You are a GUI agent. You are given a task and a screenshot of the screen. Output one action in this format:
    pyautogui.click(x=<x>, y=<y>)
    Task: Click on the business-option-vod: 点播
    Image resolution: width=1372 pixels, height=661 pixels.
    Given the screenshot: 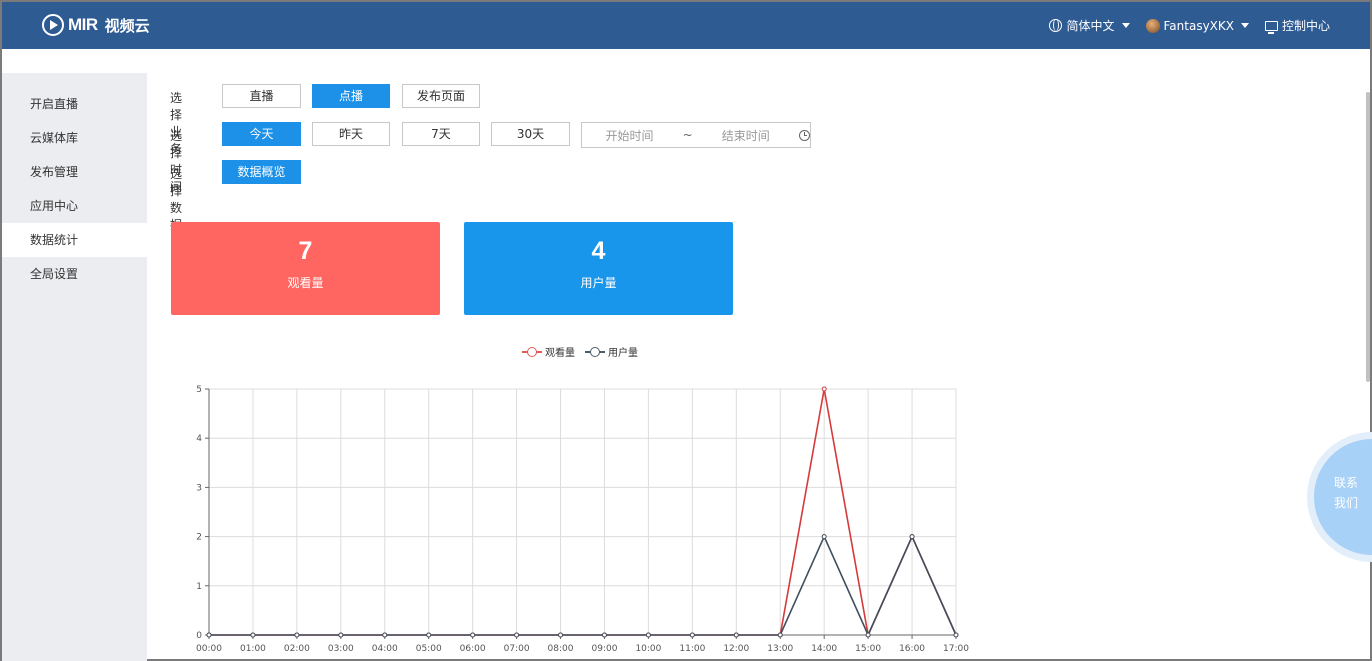 What is the action you would take?
    pyautogui.click(x=351, y=96)
    